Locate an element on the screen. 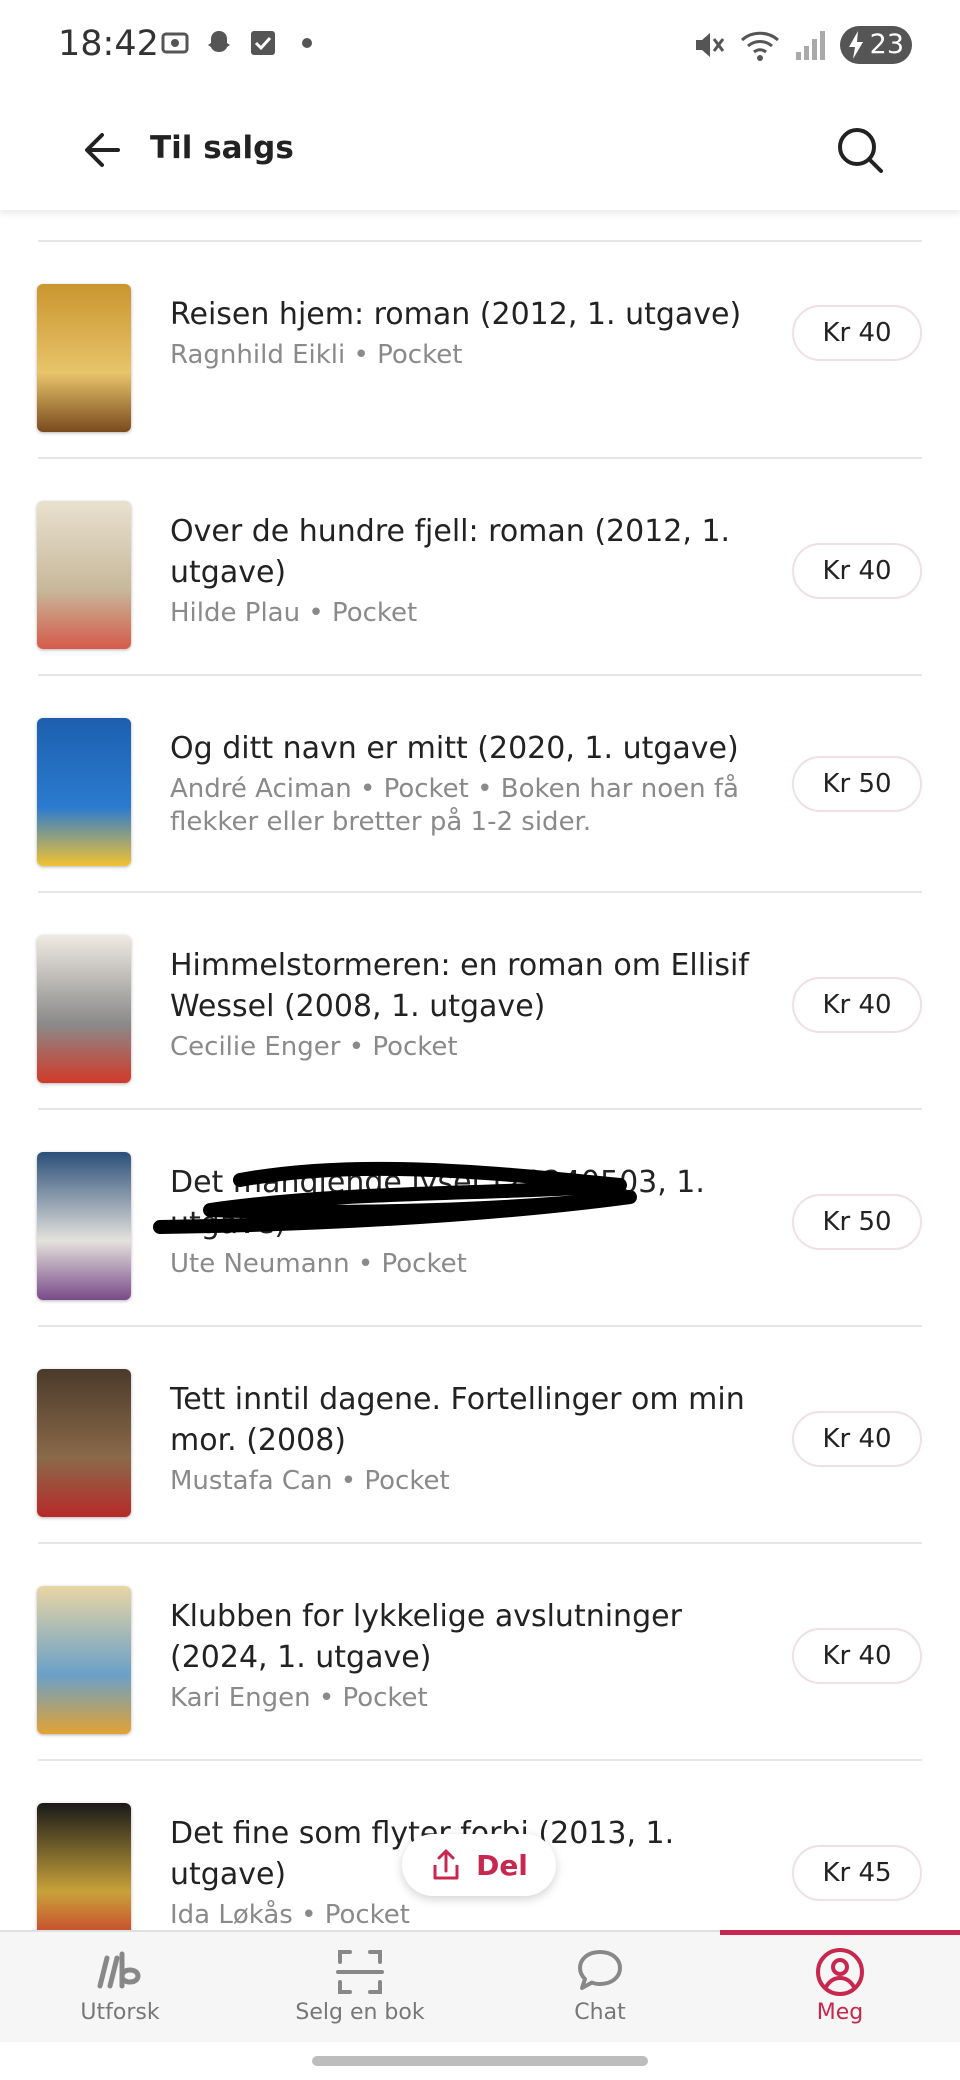 The height and width of the screenshot is (2080, 960). book-meta: Ute Neumann • Pocket is located at coordinates (318, 1264).